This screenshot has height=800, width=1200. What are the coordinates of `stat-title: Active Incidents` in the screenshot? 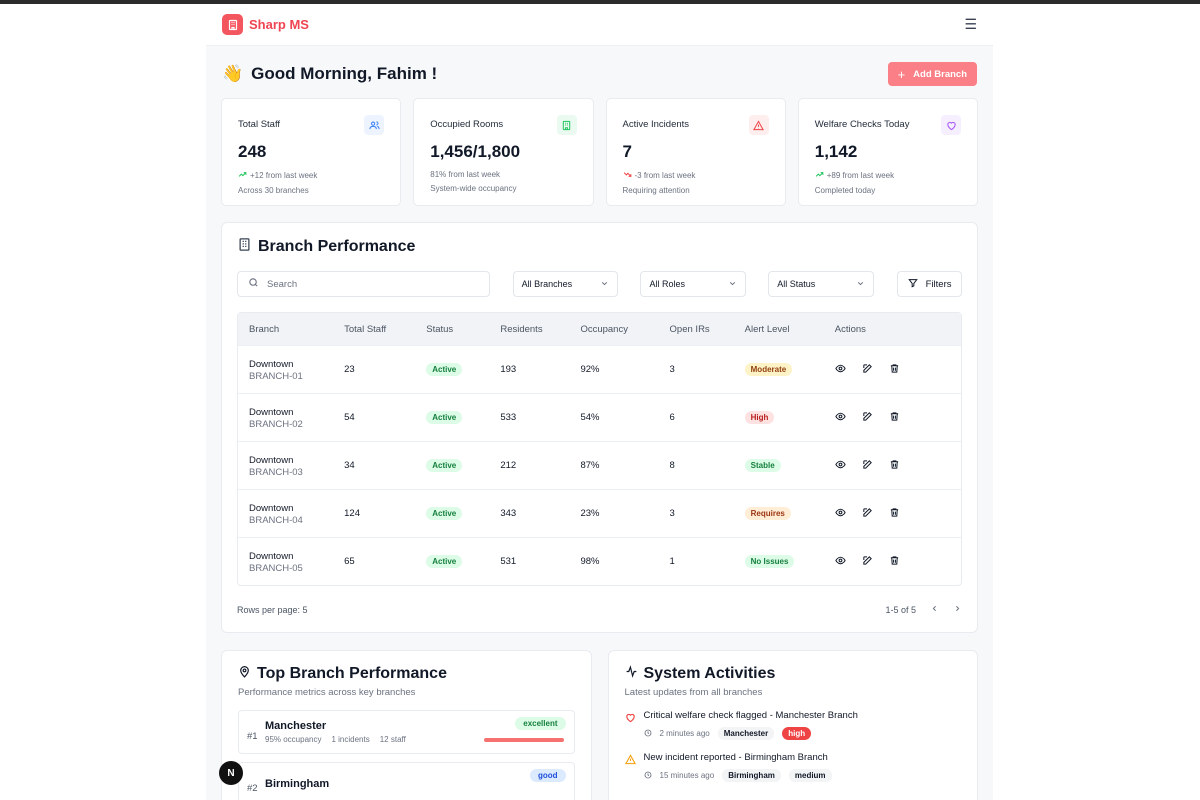 It's located at (656, 124).